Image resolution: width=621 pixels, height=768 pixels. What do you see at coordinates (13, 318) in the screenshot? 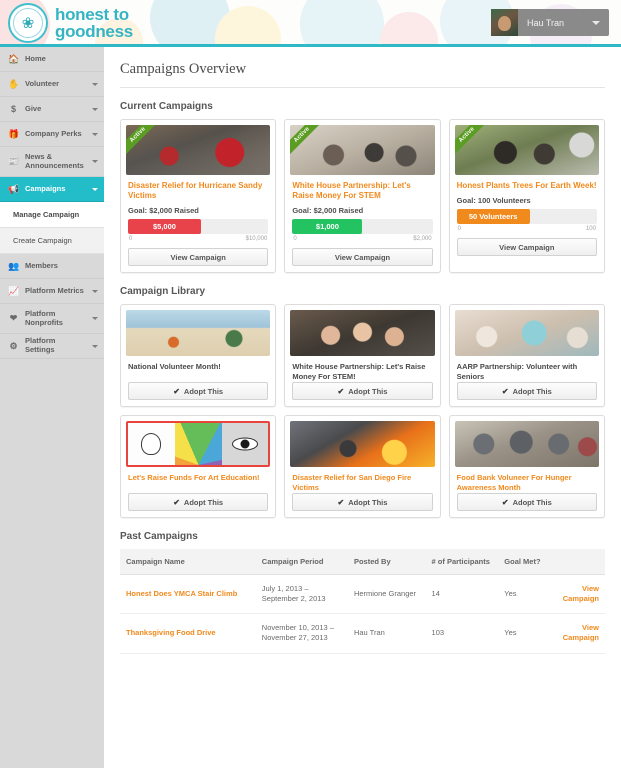
I see `heart-icon: ❤` at bounding box center [13, 318].